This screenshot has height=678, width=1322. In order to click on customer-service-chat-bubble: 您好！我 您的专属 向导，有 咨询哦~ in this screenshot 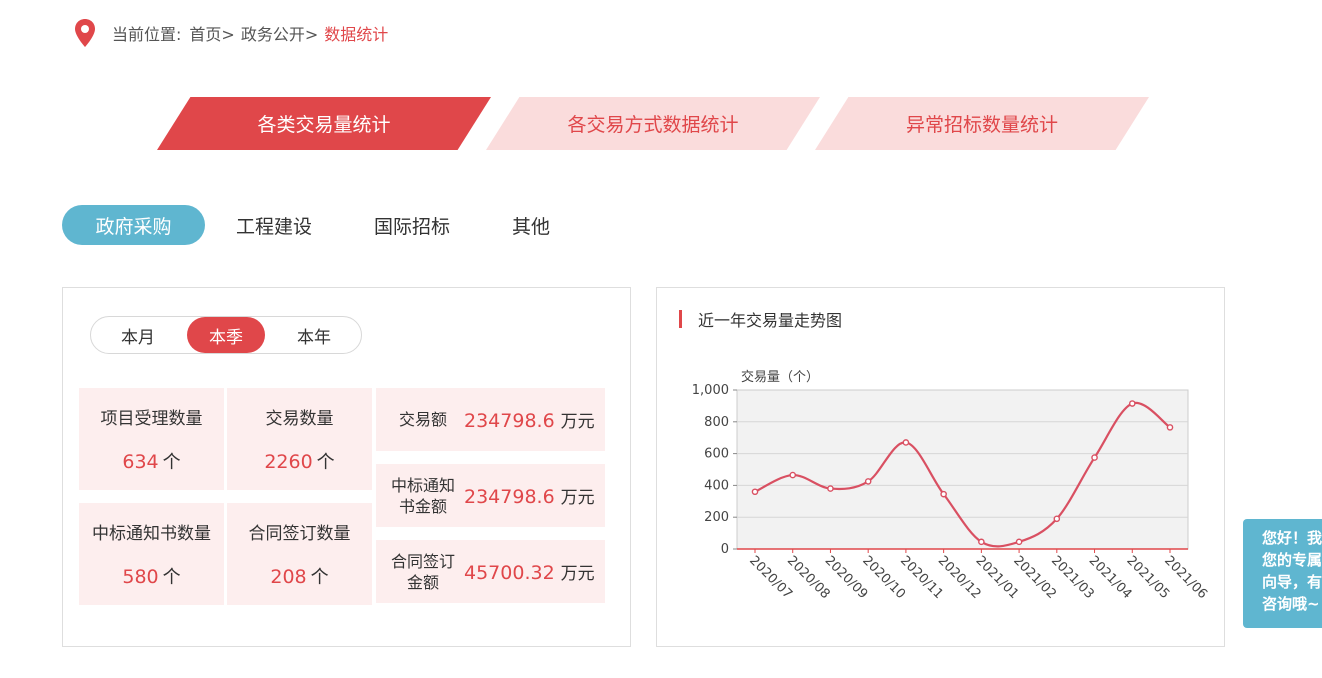, I will do `click(1282, 573)`.